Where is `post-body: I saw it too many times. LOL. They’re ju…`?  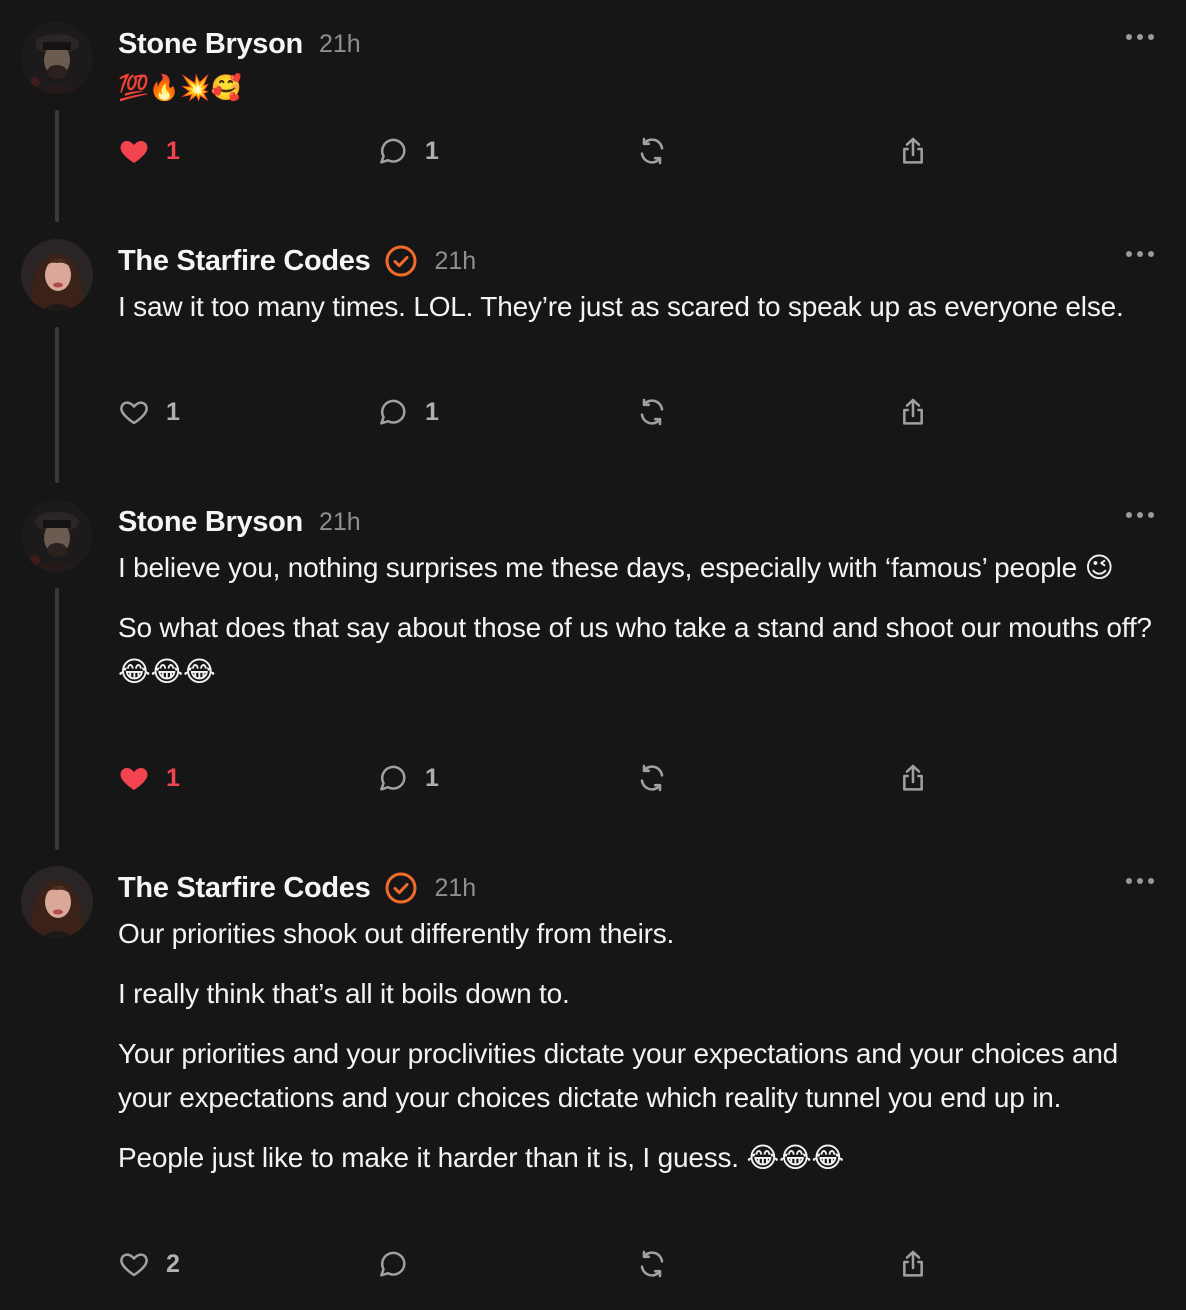 post-body: I saw it too many times. LOL. They’re ju… is located at coordinates (643, 315).